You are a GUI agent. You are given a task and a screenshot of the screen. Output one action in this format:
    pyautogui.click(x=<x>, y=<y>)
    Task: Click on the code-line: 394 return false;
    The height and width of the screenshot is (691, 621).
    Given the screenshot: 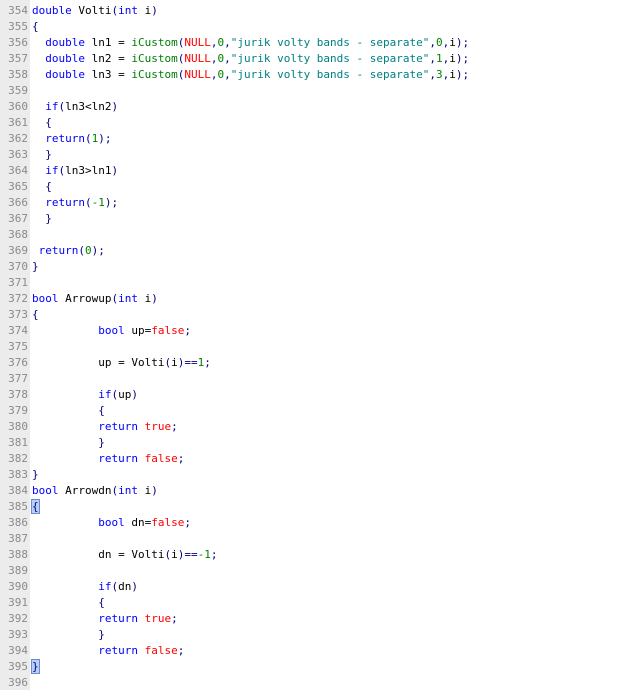 What is the action you would take?
    pyautogui.click(x=310, y=651)
    